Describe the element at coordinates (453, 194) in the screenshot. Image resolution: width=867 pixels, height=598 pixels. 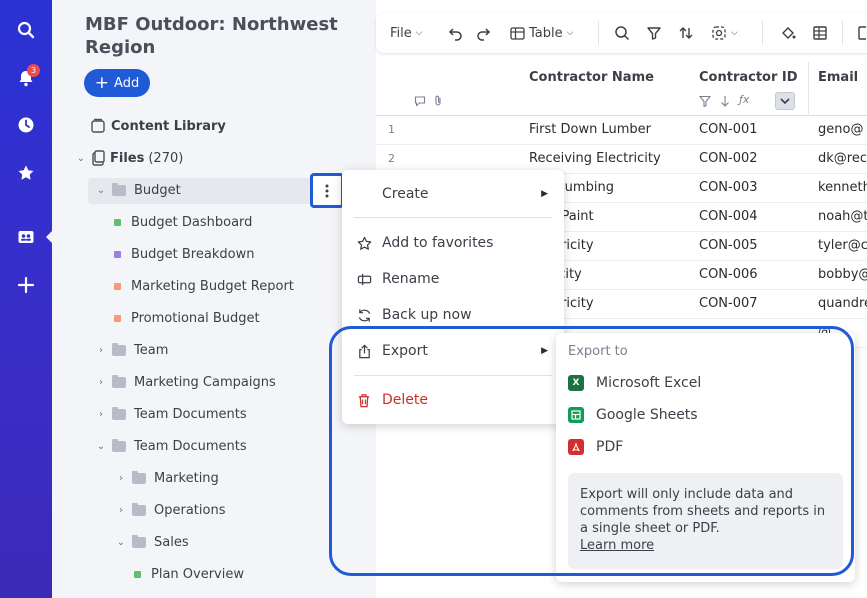
I see `menu-item-create: Create ▶` at that location.